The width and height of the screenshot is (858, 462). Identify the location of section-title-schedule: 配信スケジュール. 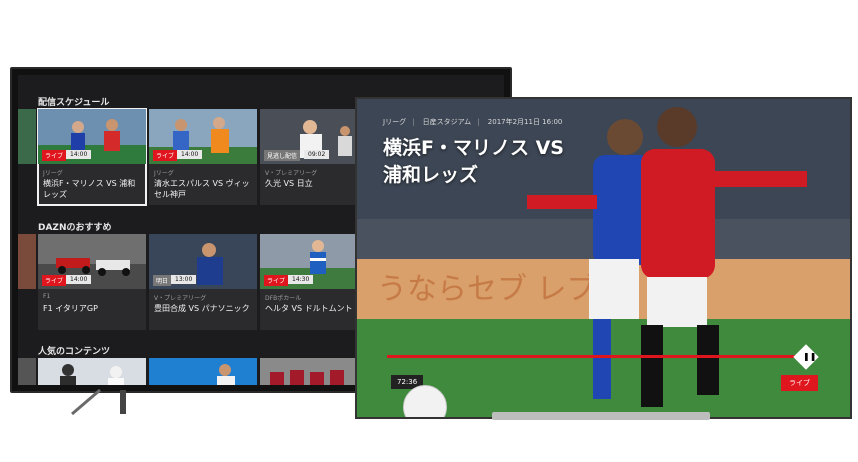
(74, 103).